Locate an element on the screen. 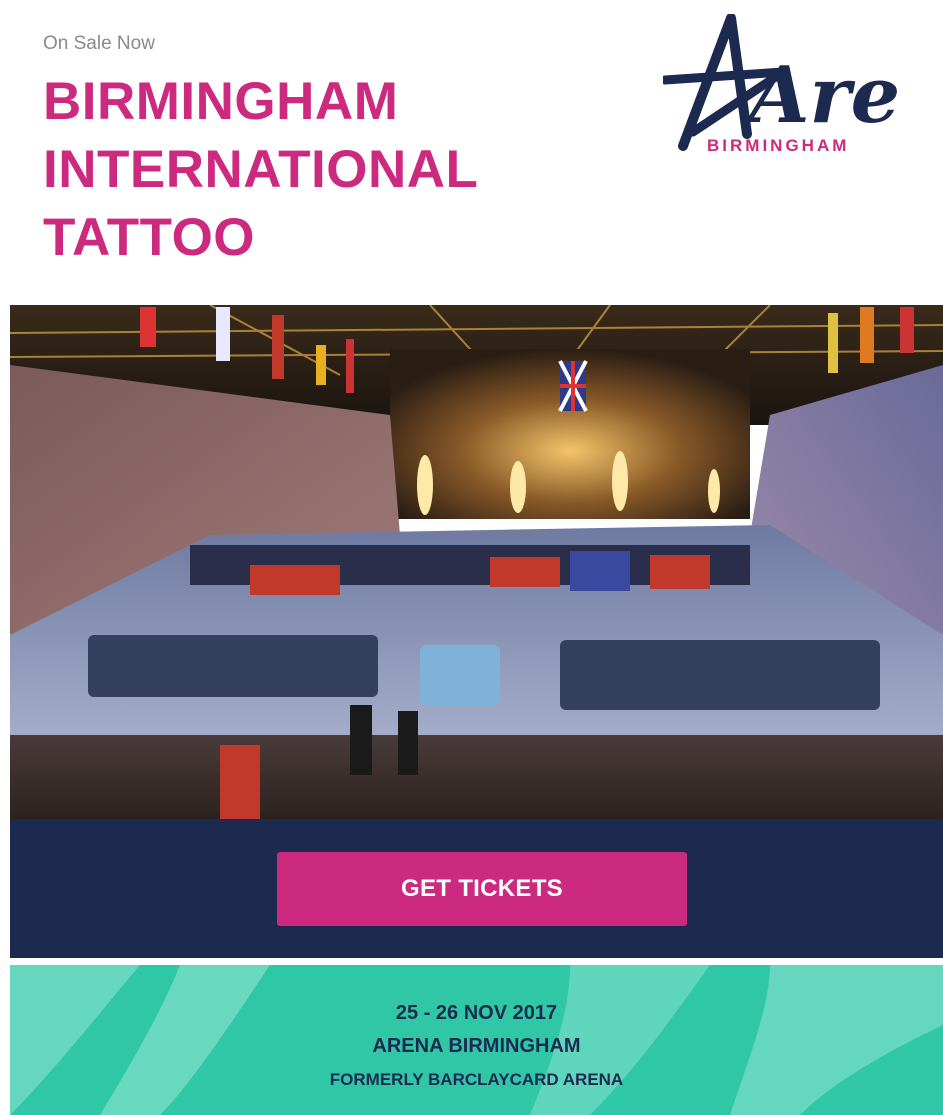  event-title-line-1: BIRMINGHAM is located at coordinates (221, 101).